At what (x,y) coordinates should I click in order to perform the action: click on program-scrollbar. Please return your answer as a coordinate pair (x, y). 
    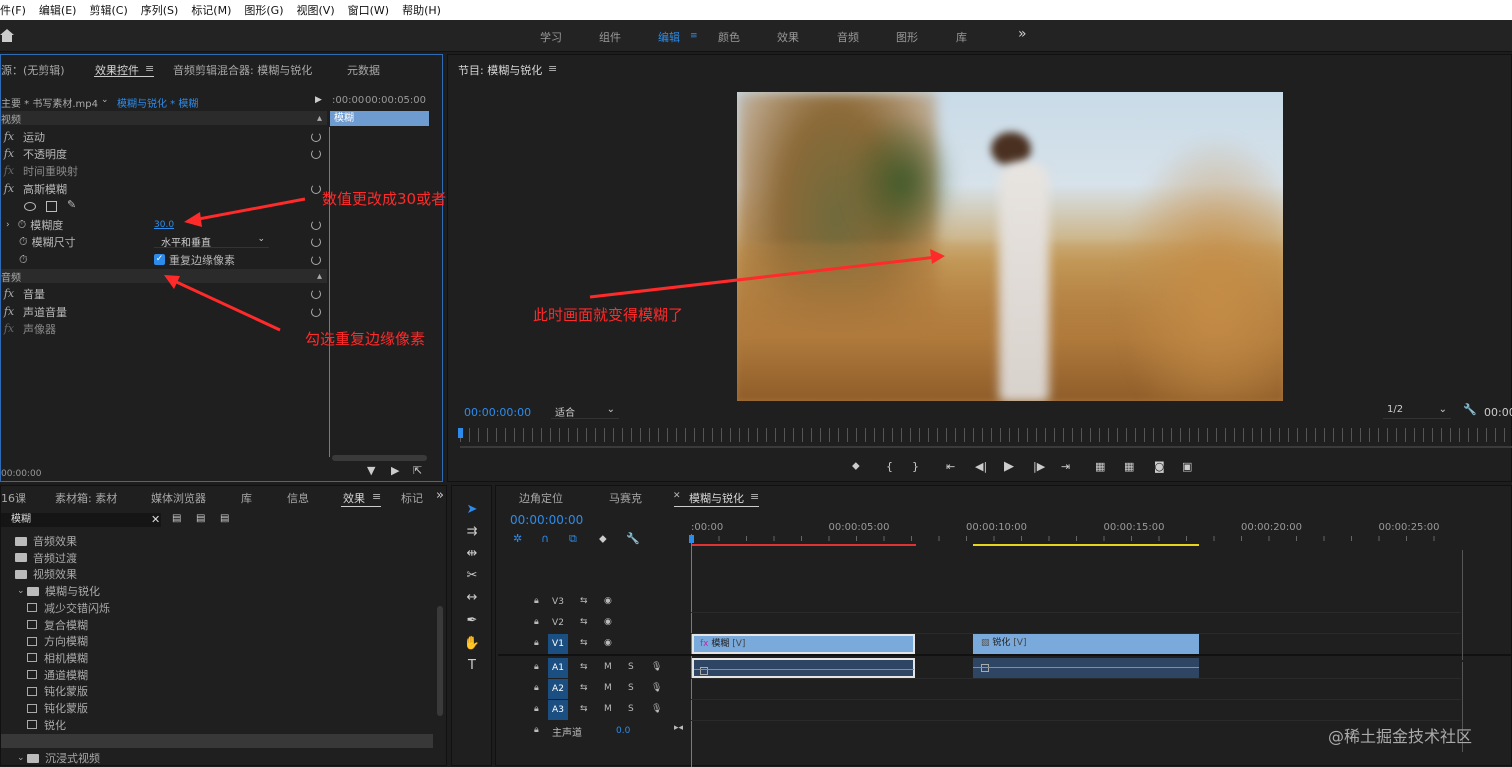
    Looking at the image, I should click on (986, 447).